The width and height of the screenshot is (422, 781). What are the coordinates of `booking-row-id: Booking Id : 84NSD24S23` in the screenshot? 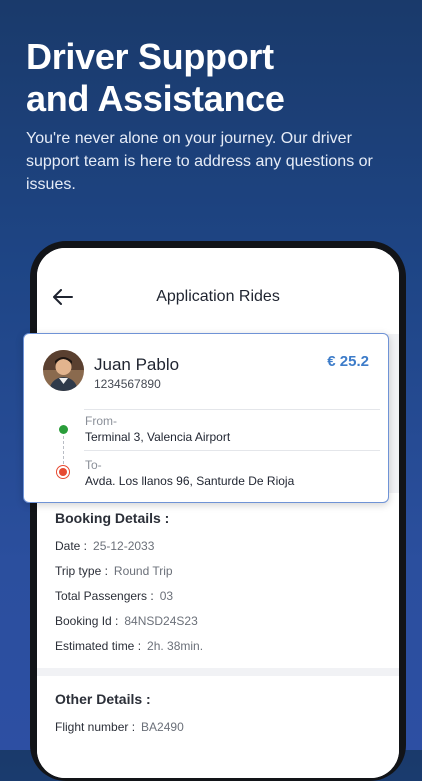 It's located at (126, 621).